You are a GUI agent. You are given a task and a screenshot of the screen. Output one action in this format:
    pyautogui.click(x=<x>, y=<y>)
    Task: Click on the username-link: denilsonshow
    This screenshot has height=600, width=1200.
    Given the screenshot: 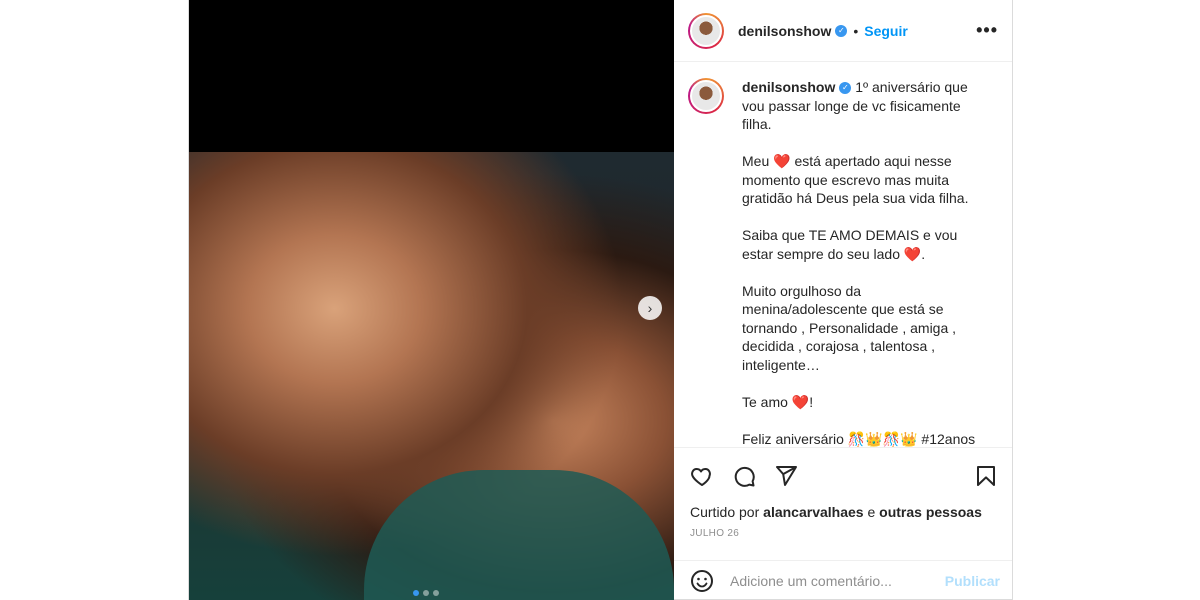 What is the action you would take?
    pyautogui.click(x=784, y=31)
    